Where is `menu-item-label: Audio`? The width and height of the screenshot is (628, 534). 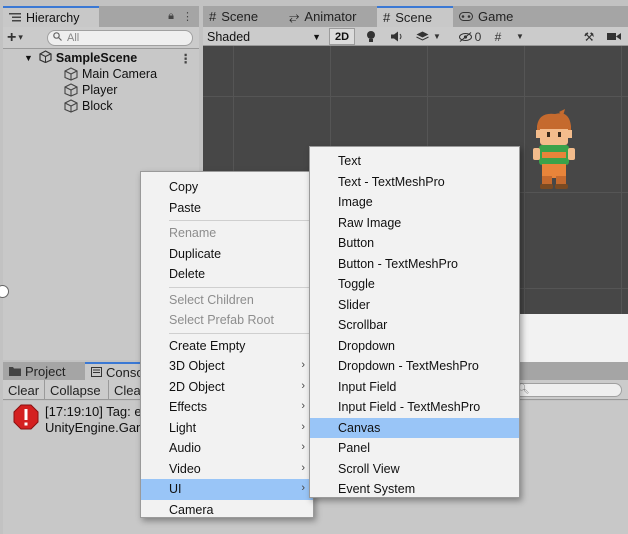 menu-item-label: Audio is located at coordinates (185, 448).